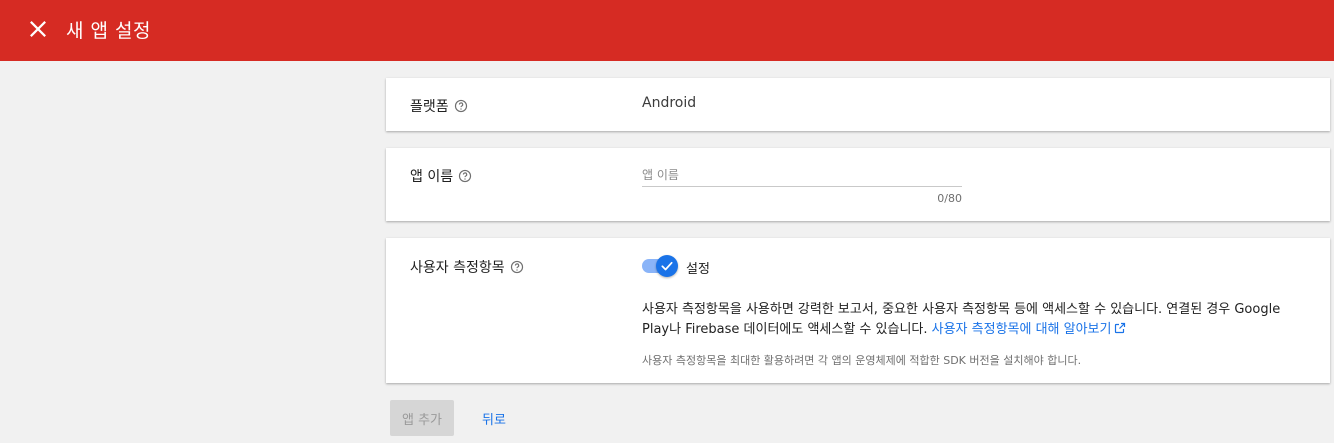 The image size is (1334, 443). I want to click on toggle-thumb, so click(667, 266).